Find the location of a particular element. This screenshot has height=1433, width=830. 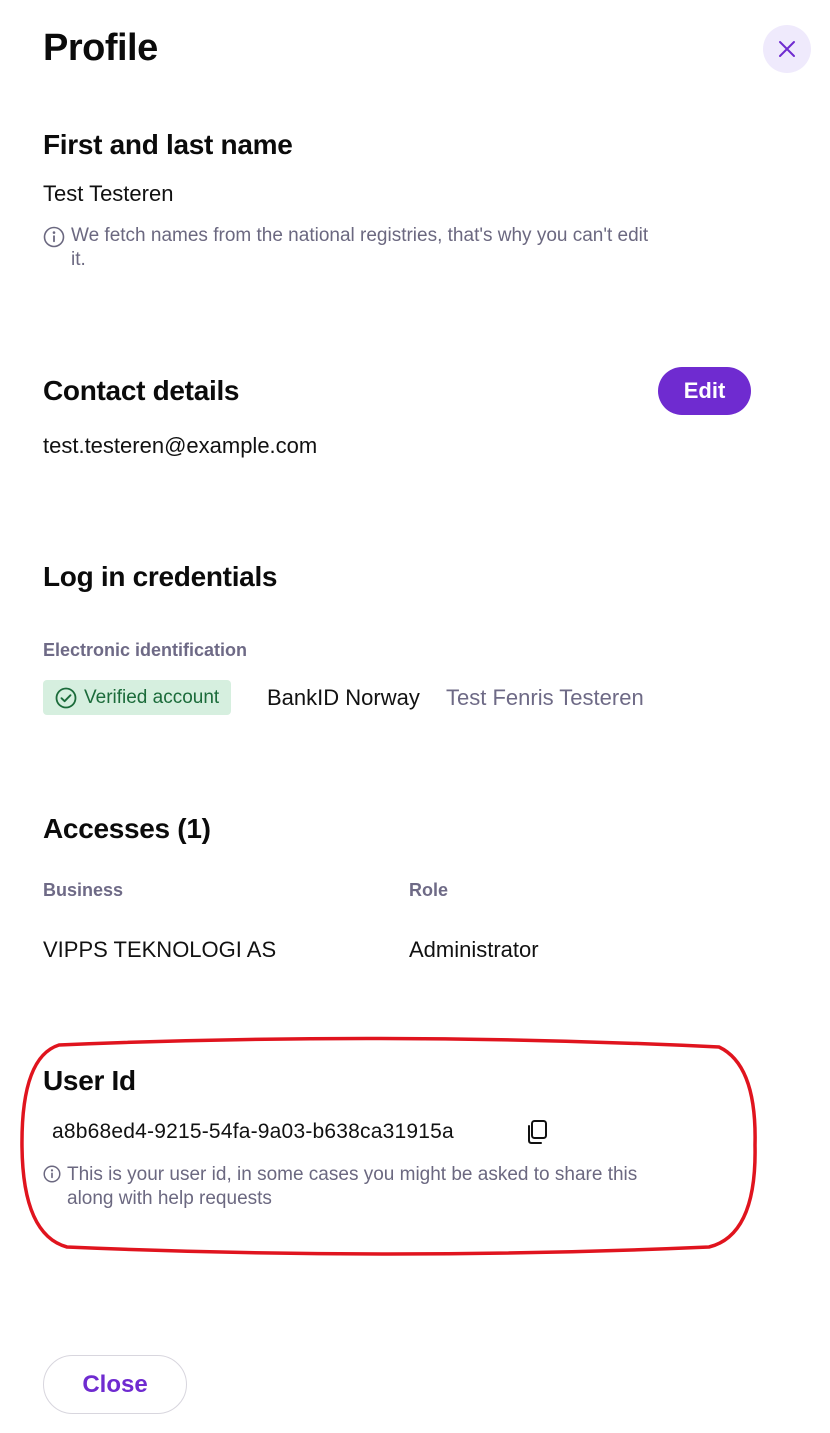

close-icon is located at coordinates (787, 49).